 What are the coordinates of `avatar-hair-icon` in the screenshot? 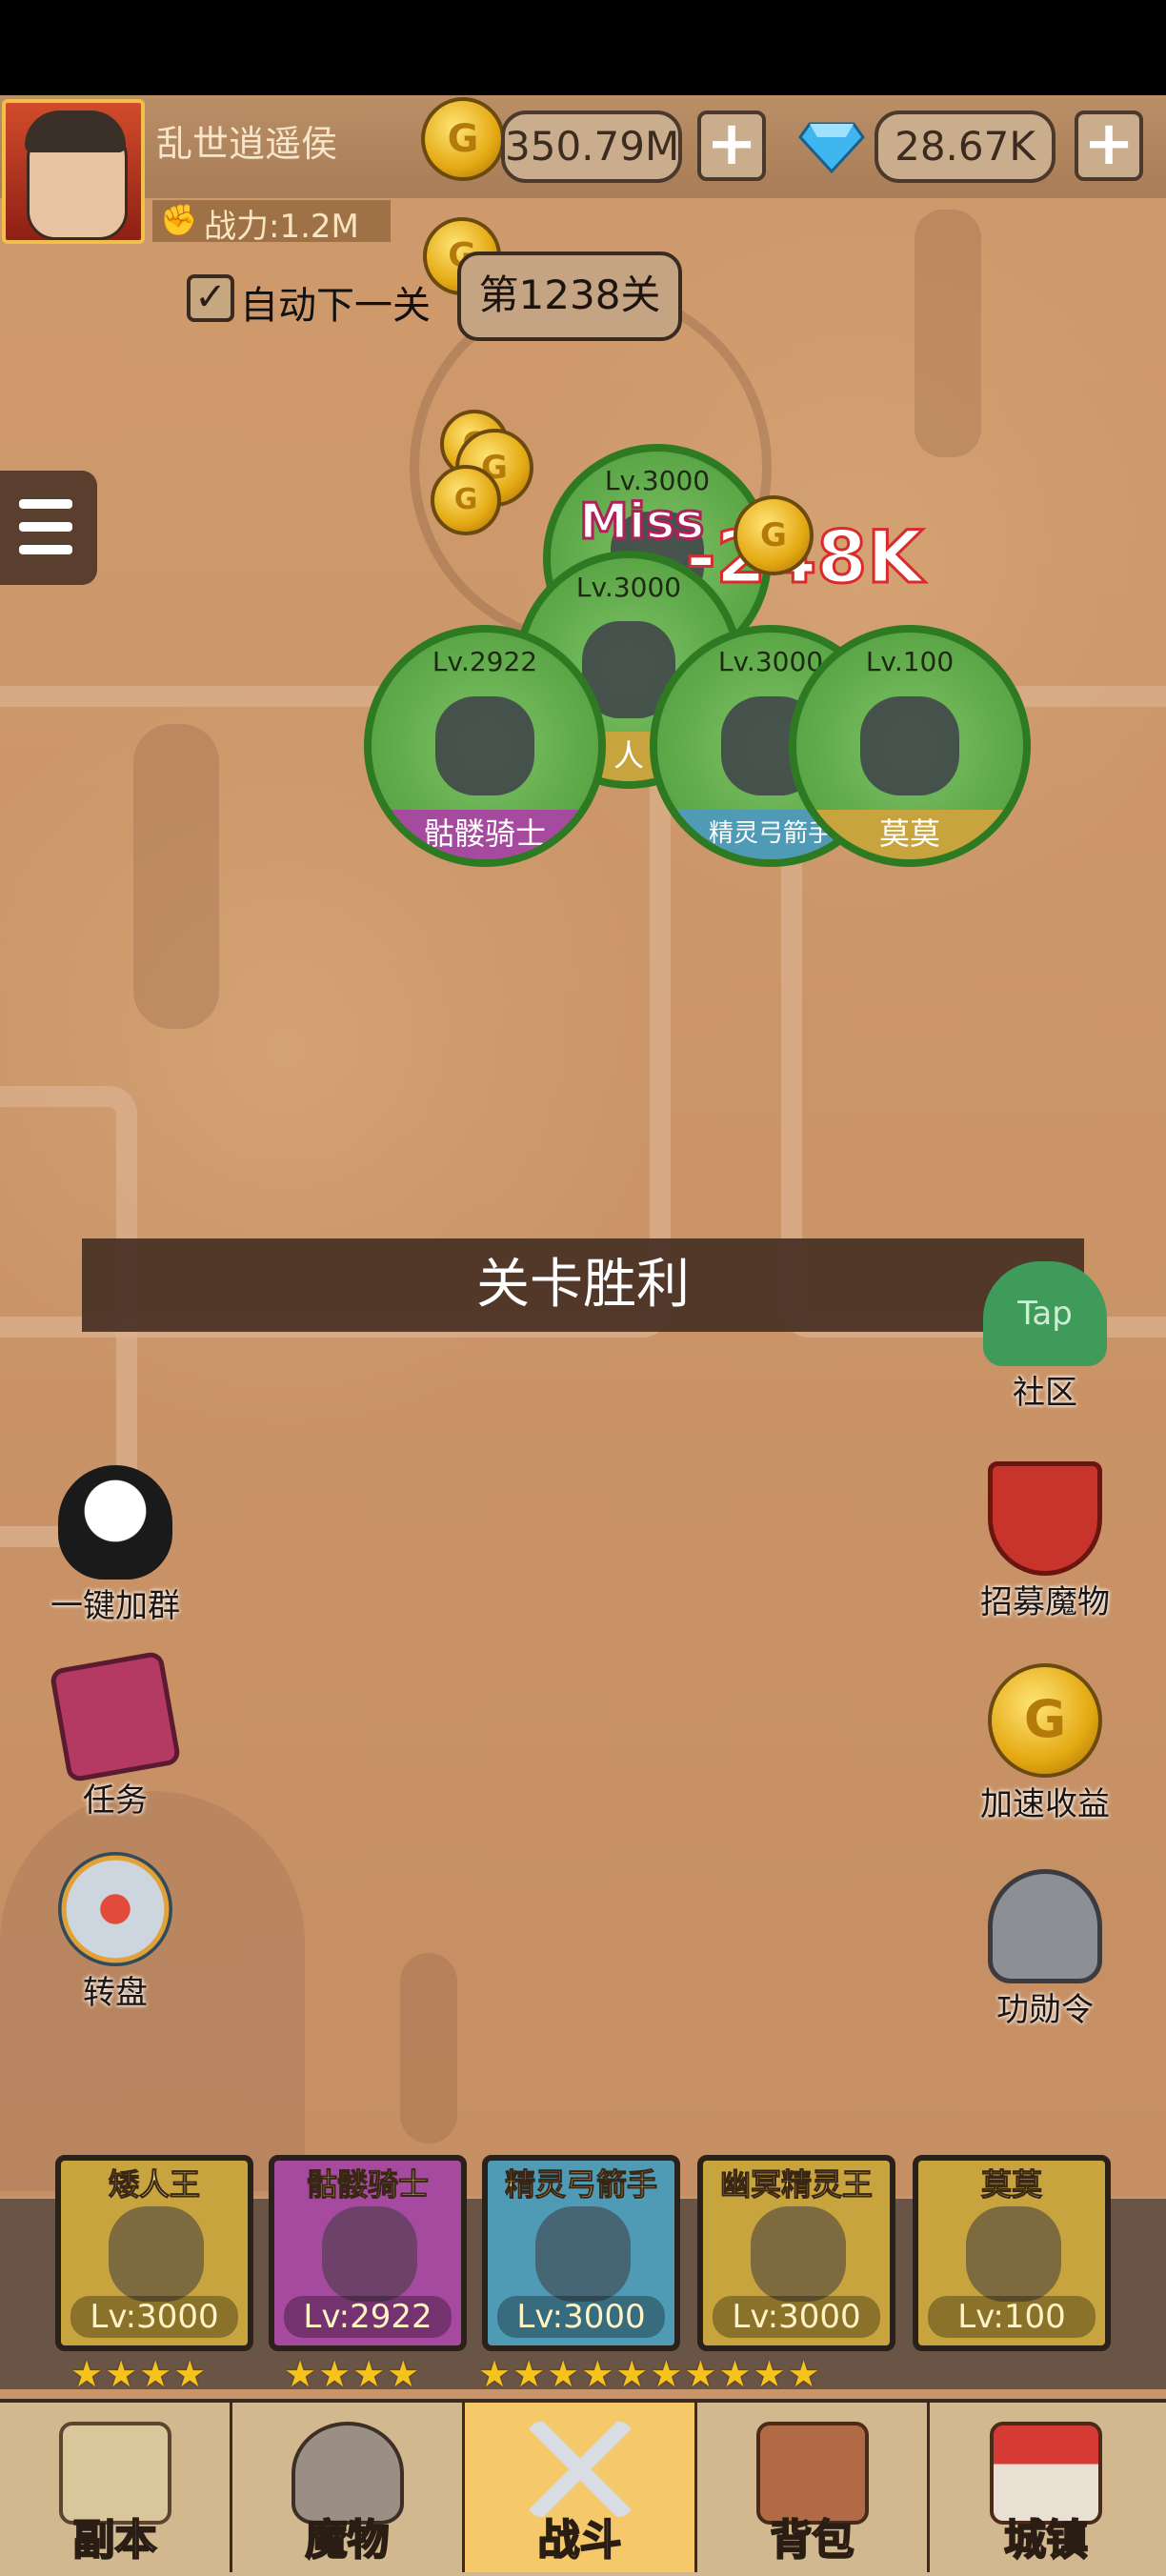 It's located at (75, 131).